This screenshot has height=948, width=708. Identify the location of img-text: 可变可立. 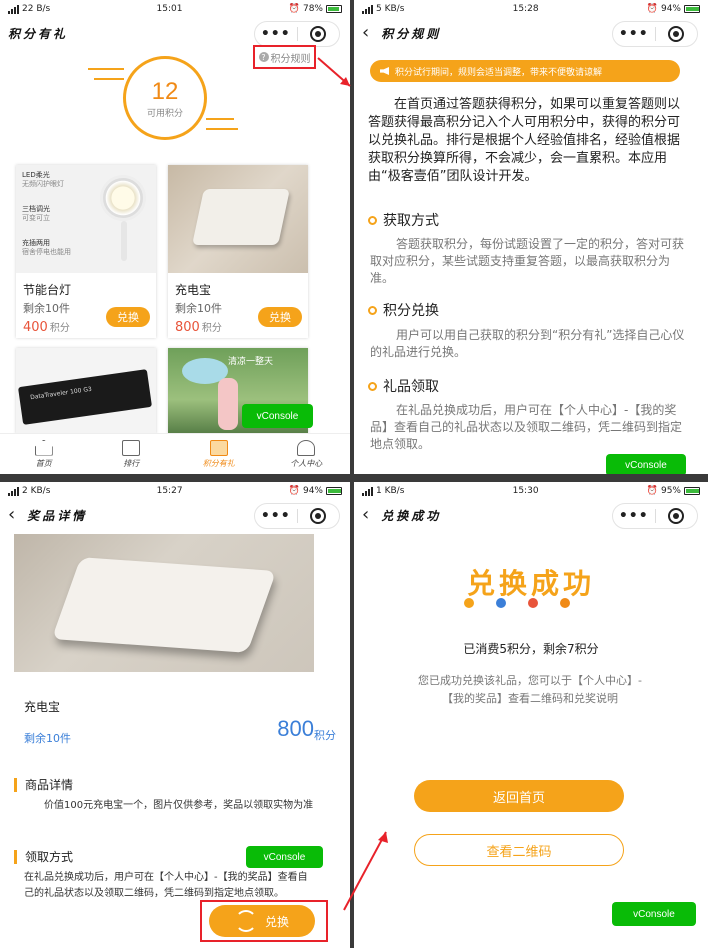
(36, 218).